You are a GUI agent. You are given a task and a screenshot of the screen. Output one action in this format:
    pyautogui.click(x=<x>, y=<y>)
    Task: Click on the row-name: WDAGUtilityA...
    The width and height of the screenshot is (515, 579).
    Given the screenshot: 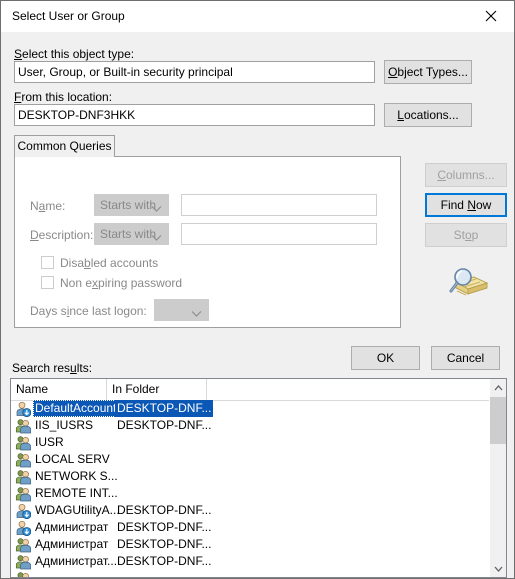 What is the action you would take?
    pyautogui.click(x=77, y=510)
    